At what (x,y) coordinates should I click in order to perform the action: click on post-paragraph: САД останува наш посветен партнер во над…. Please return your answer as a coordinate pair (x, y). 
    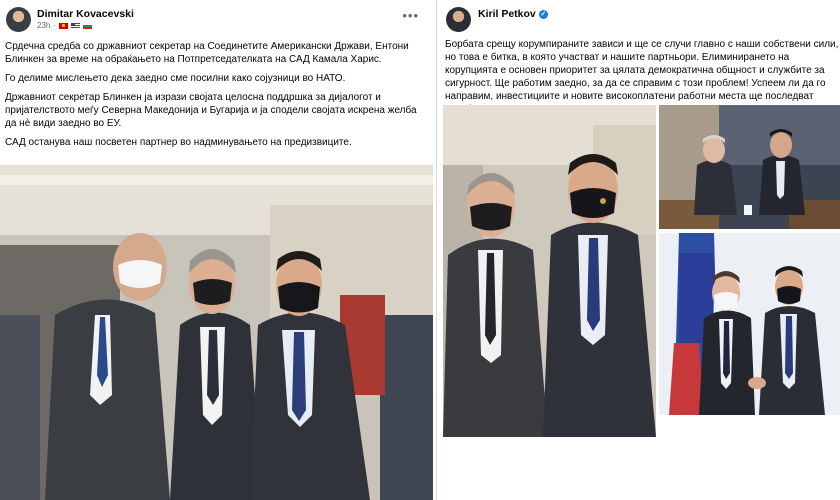
    Looking at the image, I should click on (178, 142).